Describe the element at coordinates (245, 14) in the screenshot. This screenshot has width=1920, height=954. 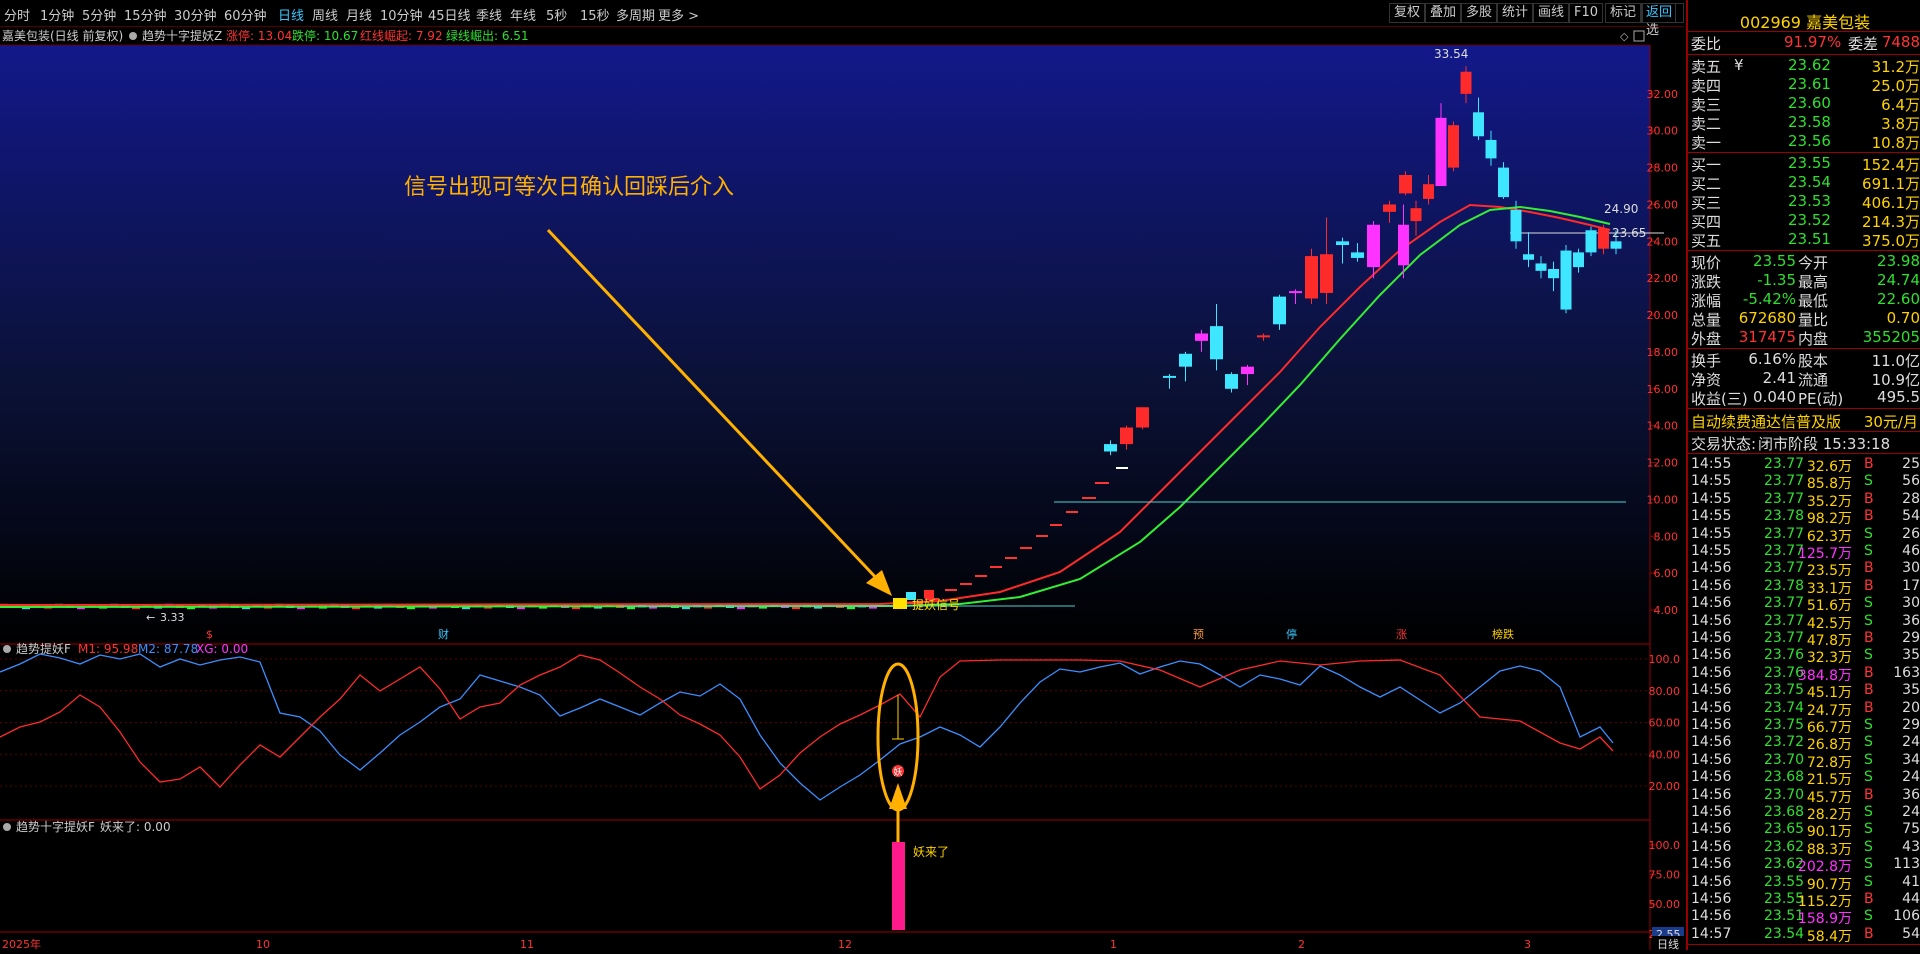
I see `period-tab: 60分钟` at that location.